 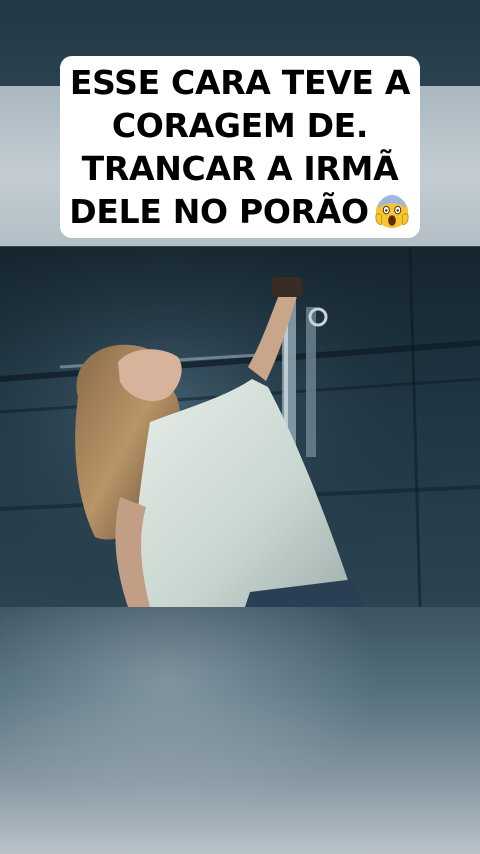 I want to click on caption-line-2: CORAGEM DE., so click(x=240, y=125).